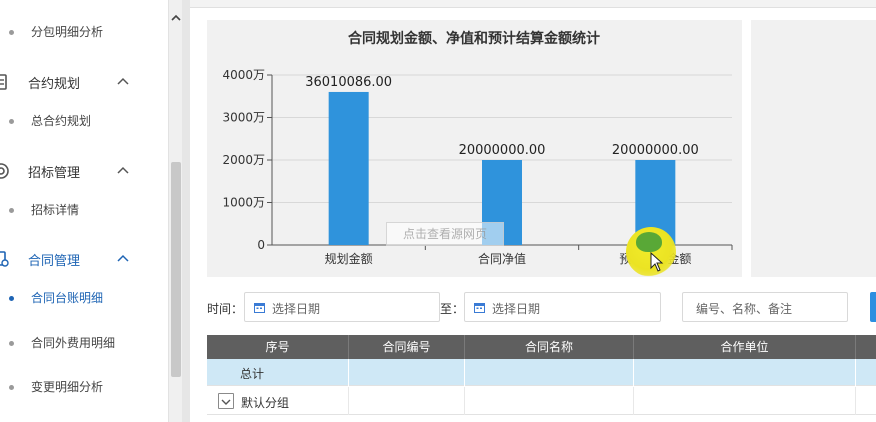 This screenshot has width=876, height=422. Describe the element at coordinates (533, 4) in the screenshot. I see `top-strip` at that location.